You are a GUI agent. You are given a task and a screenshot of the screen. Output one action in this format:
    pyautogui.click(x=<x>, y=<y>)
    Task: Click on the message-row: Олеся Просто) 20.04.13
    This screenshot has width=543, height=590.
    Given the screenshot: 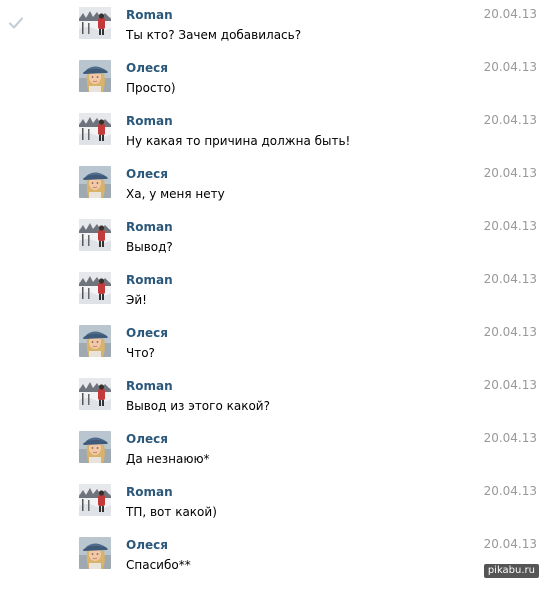 What is the action you would take?
    pyautogui.click(x=271, y=86)
    